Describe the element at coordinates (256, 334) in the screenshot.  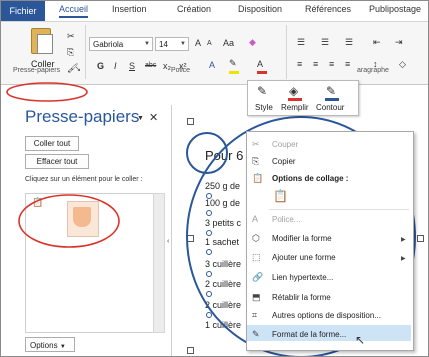
I see `format-shape-icon: ✎` at that location.